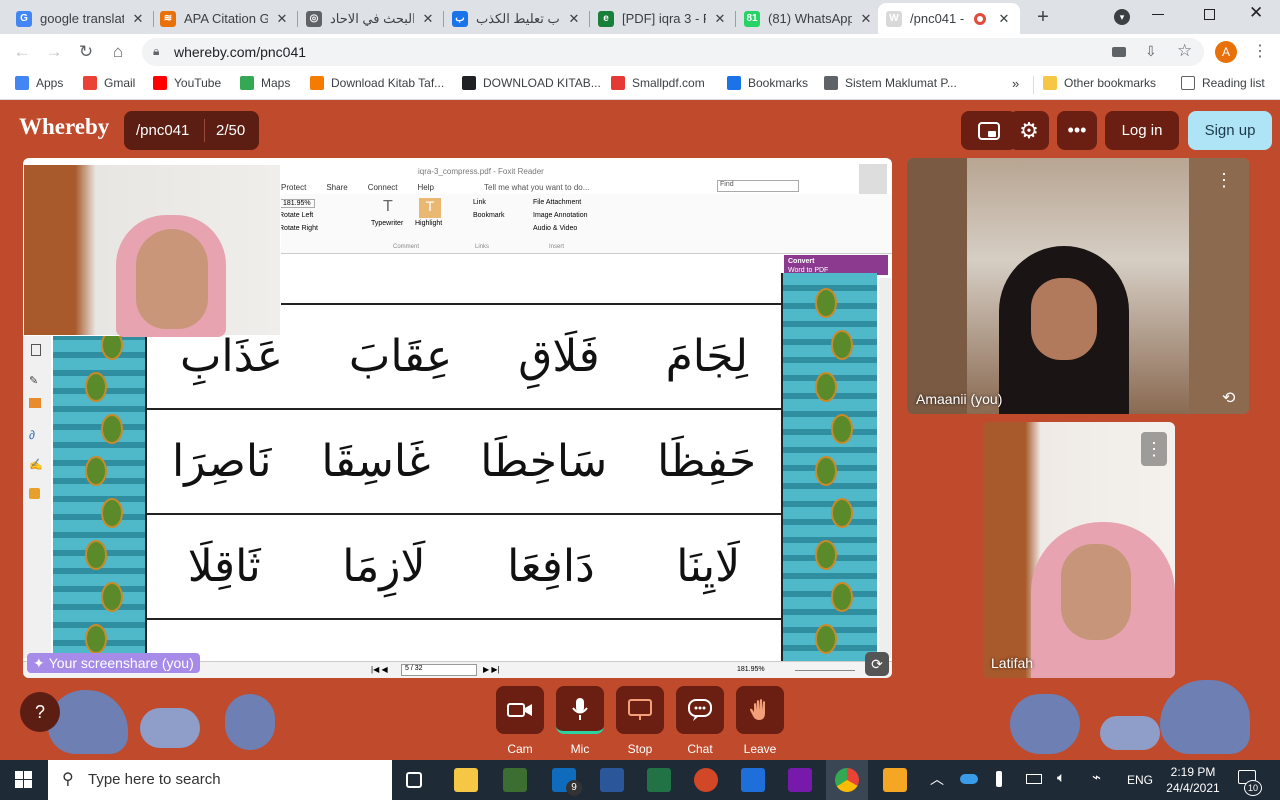  I want to click on new-tab-button: +, so click(1043, 17).